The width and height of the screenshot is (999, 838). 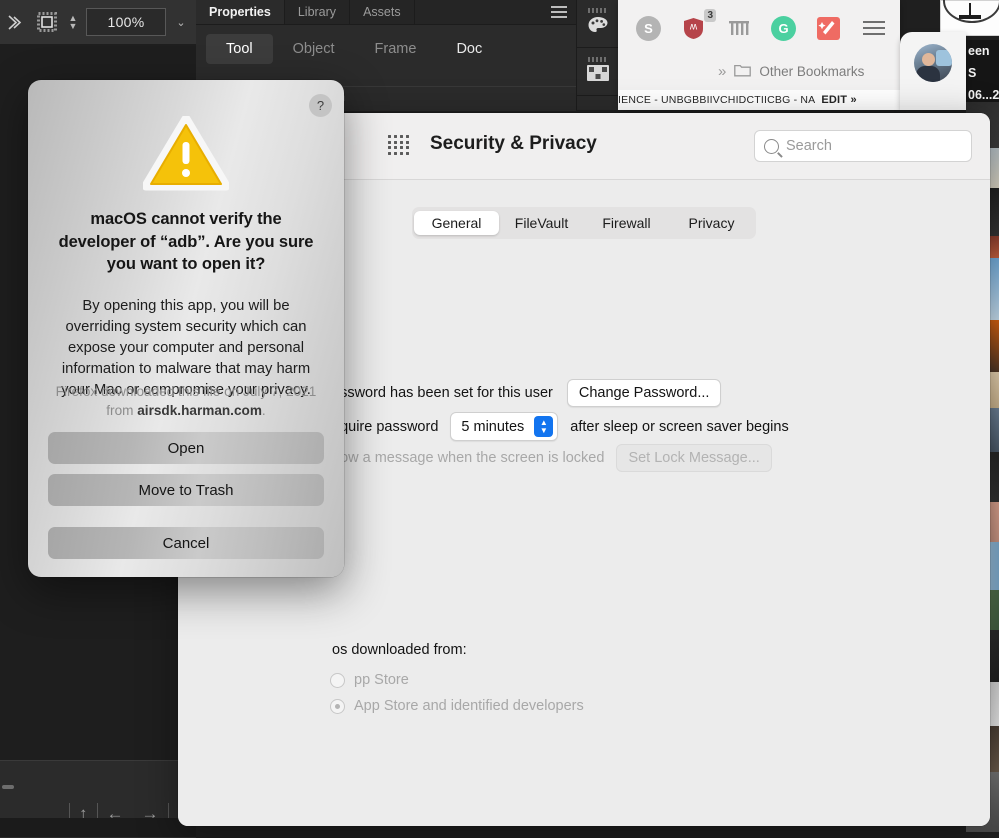 What do you see at coordinates (544, 426) in the screenshot?
I see `chevron-updown-icon: ▲ ▼` at bounding box center [544, 426].